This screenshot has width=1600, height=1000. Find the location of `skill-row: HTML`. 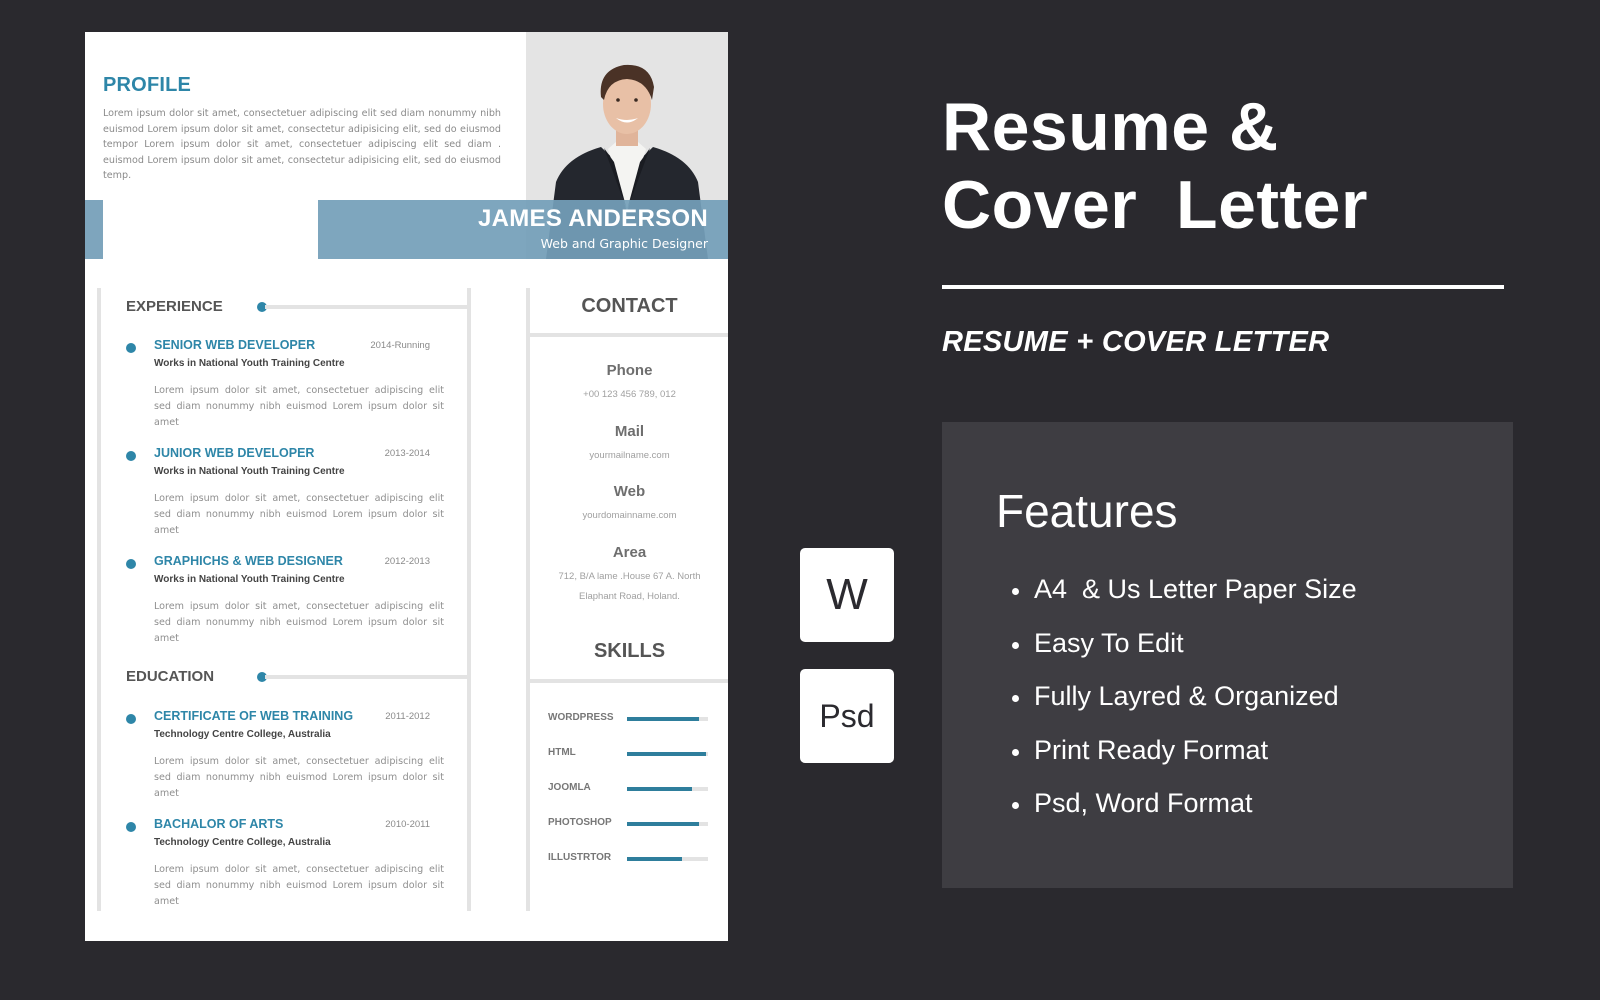

skill-row: HTML is located at coordinates (638, 754).